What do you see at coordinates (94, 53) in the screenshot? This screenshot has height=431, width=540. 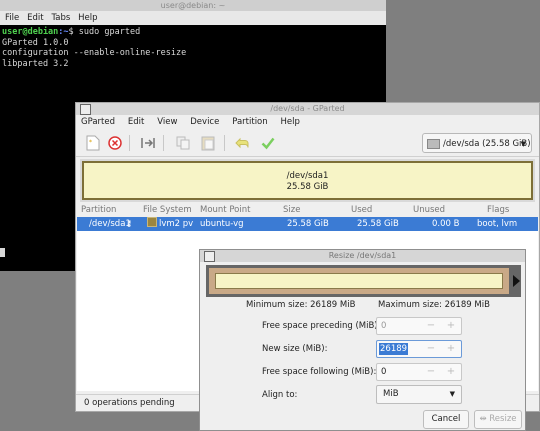 I see `terminal-line: configuration --enable-online-resize` at bounding box center [94, 53].